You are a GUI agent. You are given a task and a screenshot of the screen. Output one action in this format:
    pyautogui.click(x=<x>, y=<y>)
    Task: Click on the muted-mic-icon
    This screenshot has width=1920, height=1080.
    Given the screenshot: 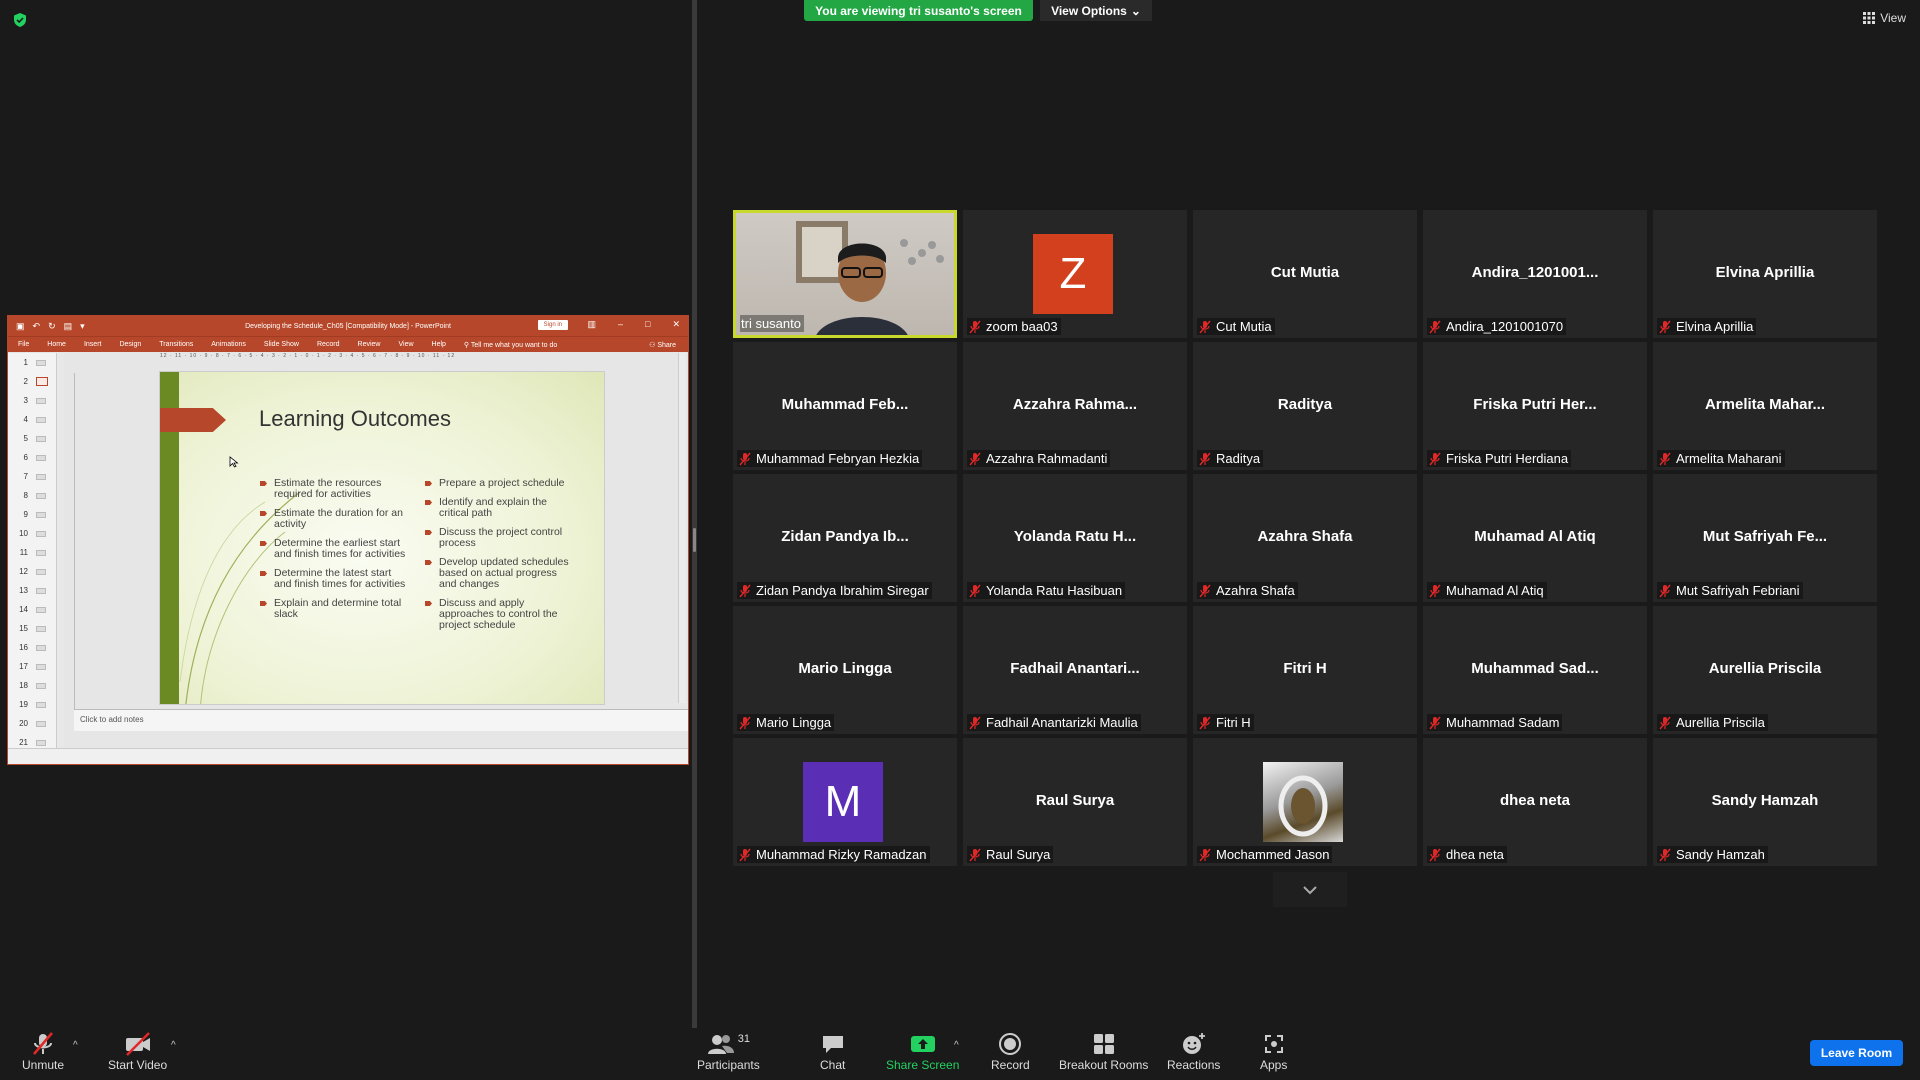 What is the action you would take?
    pyautogui.click(x=975, y=722)
    